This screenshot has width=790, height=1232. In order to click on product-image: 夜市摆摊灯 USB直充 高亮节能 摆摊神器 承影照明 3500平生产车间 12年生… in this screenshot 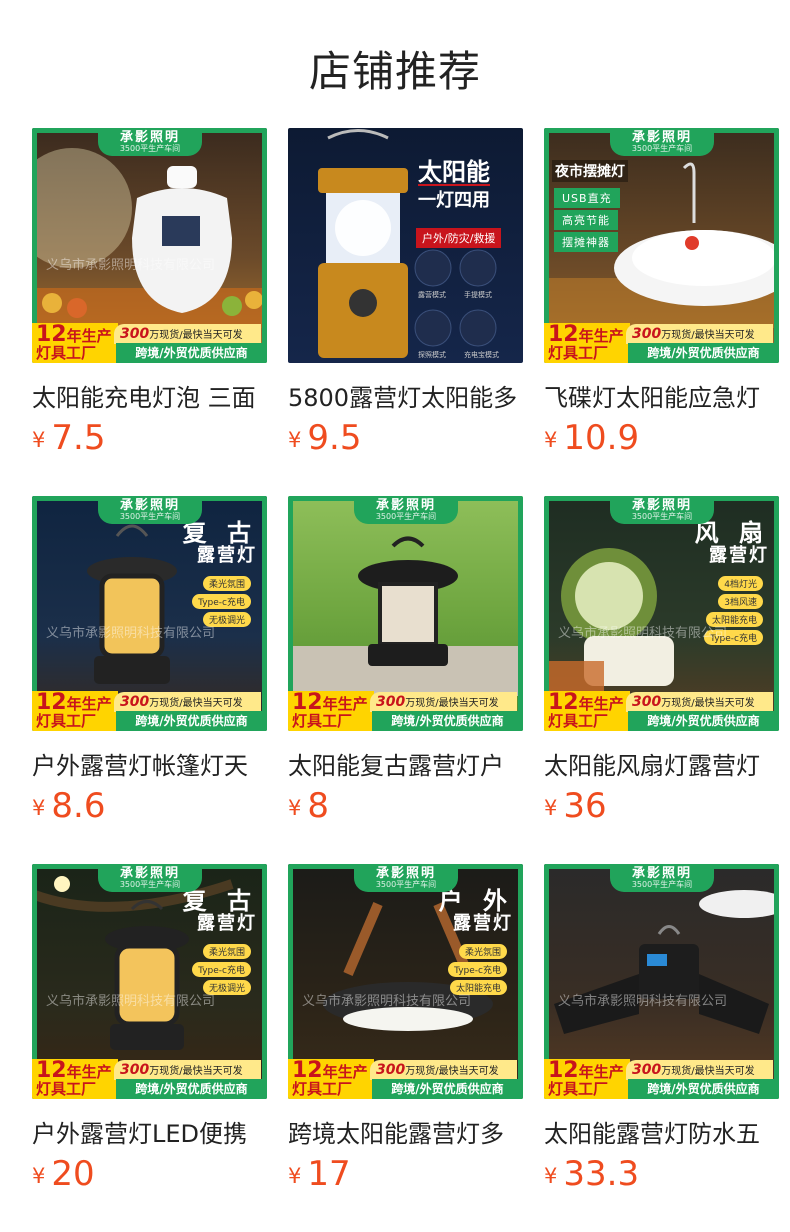, I will do `click(661, 245)`.